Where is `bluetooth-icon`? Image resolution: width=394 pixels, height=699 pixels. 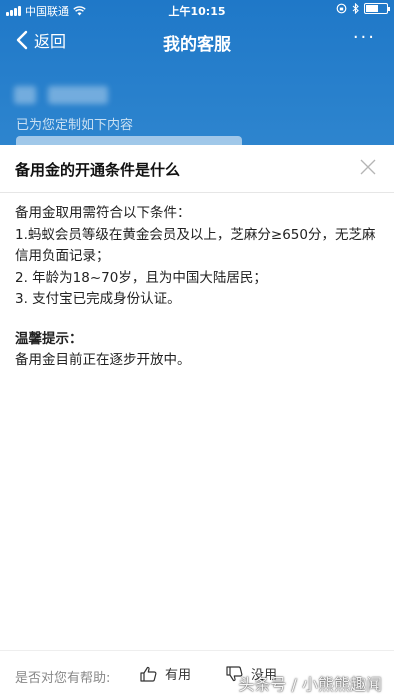 bluetooth-icon is located at coordinates (355, 8).